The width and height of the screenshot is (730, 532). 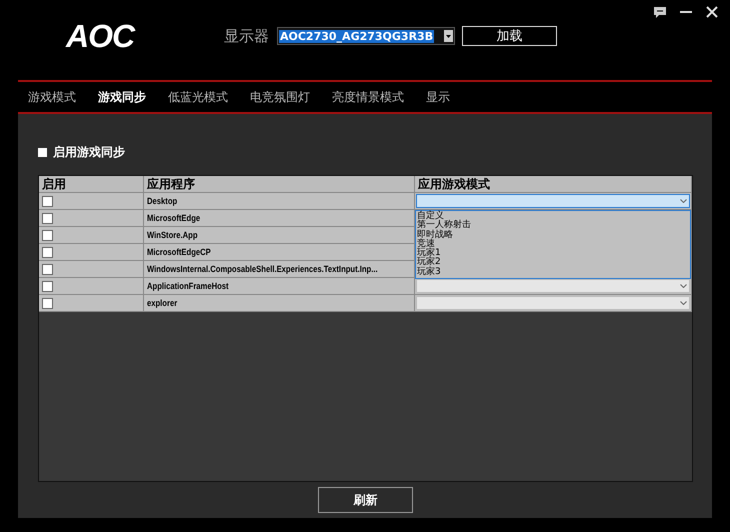 What do you see at coordinates (101, 36) in the screenshot?
I see `logo: AOC` at bounding box center [101, 36].